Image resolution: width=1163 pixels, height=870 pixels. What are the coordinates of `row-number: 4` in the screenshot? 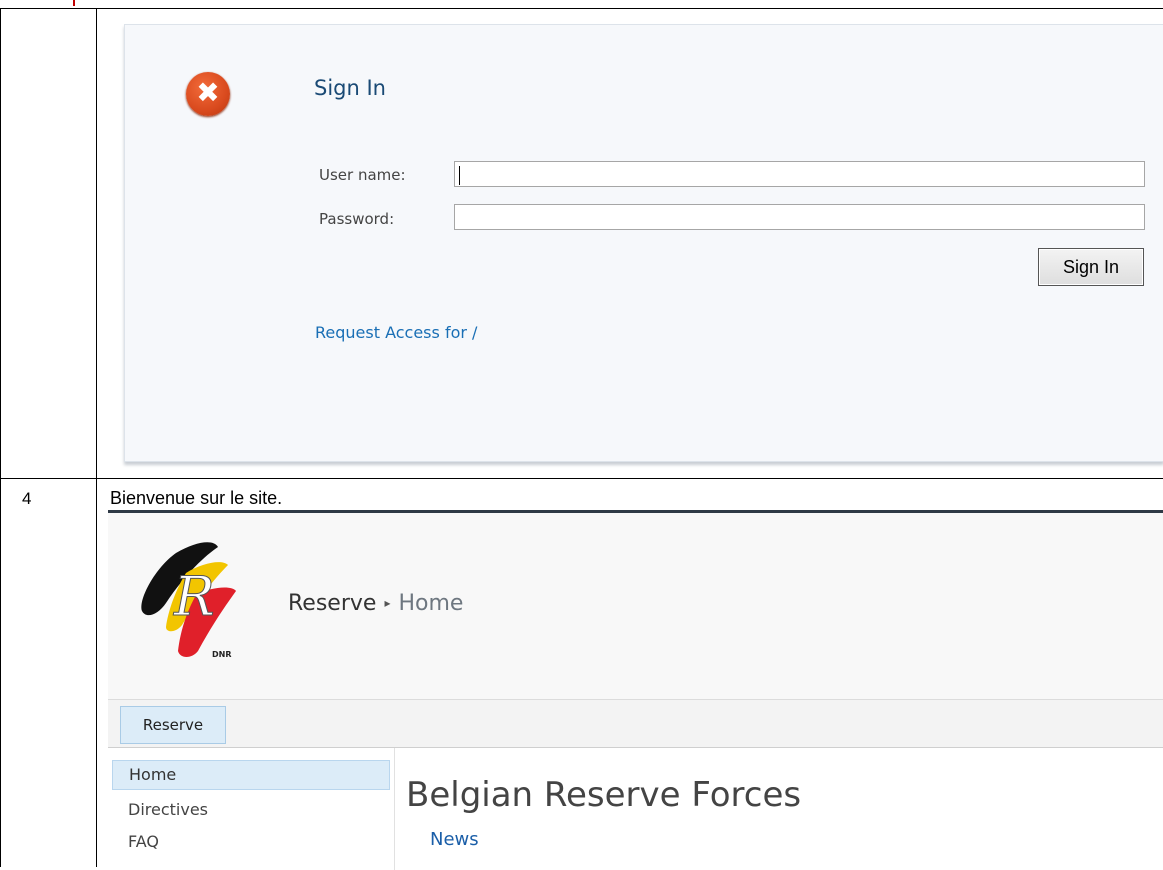 It's located at (27, 498).